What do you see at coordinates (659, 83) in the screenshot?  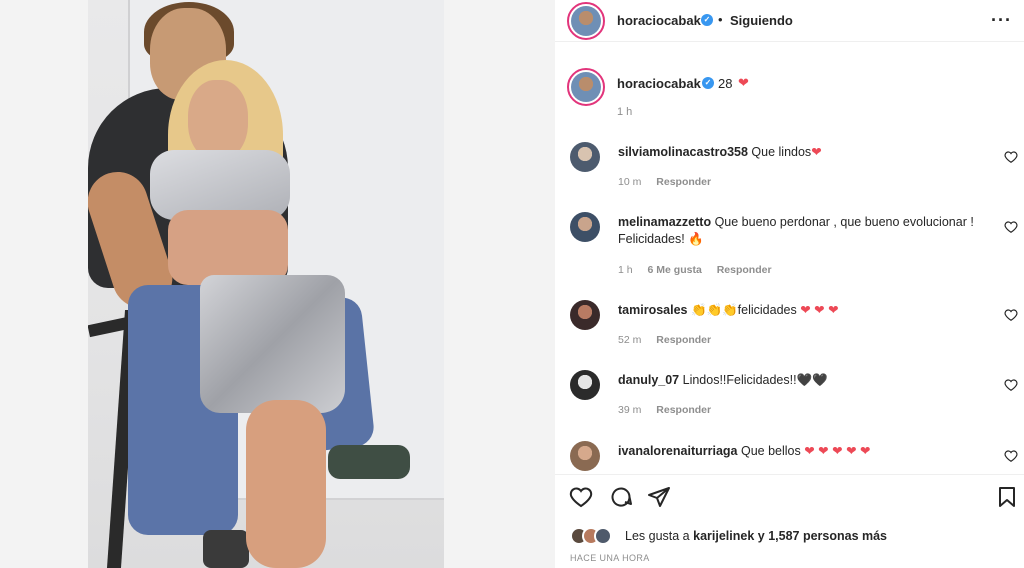 I see `caption-username: horaciocabak` at bounding box center [659, 83].